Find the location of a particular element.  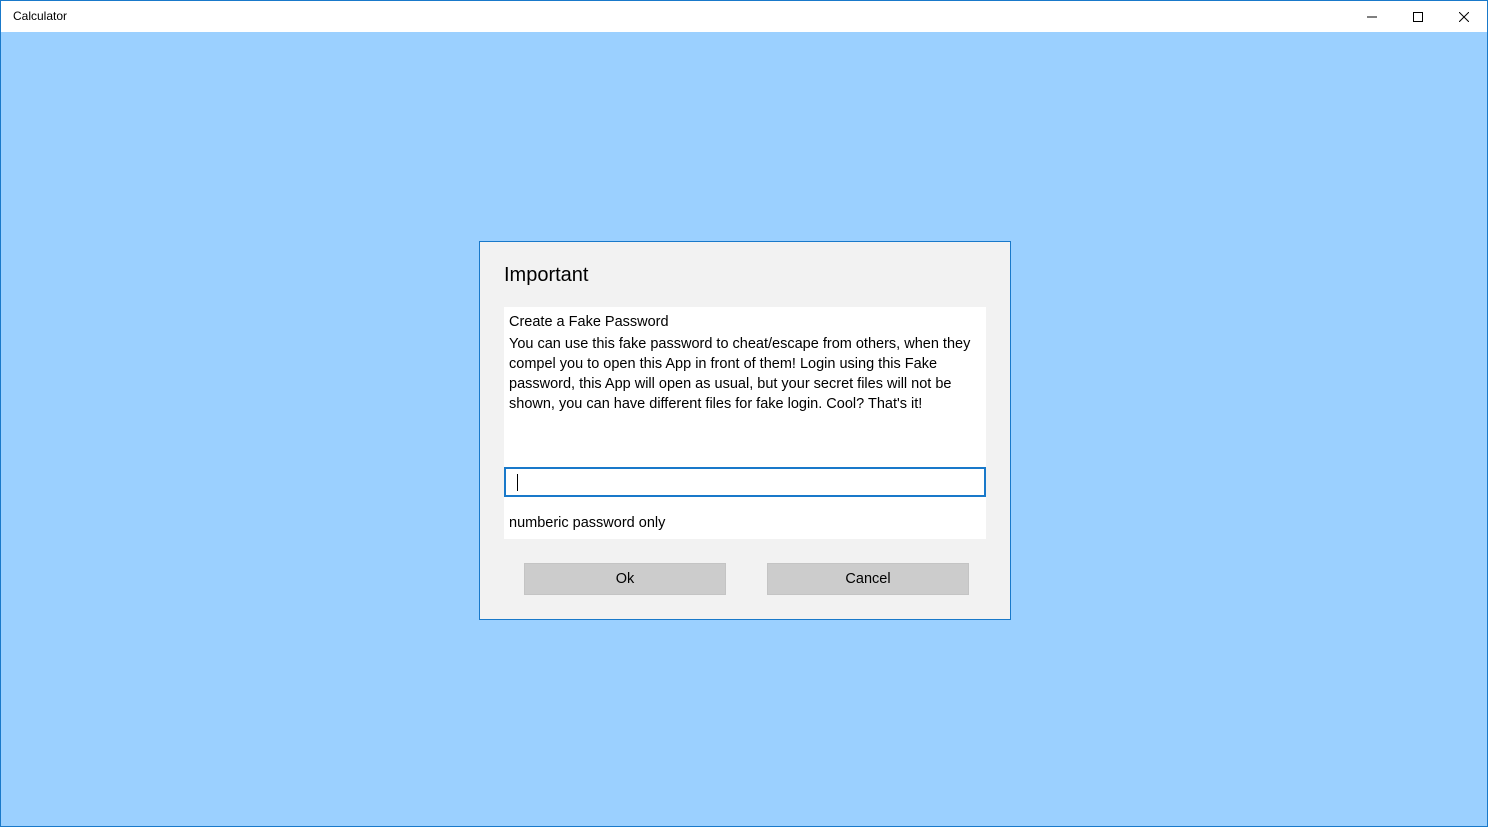

dialog-heading: Create a Fake Password is located at coordinates (589, 322).